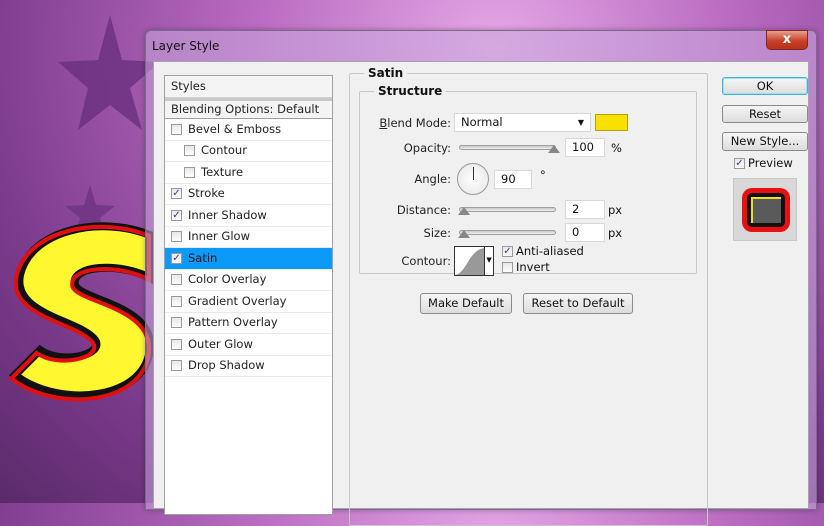 The image size is (824, 526). I want to click on style-item-texture: Texture, so click(248, 173).